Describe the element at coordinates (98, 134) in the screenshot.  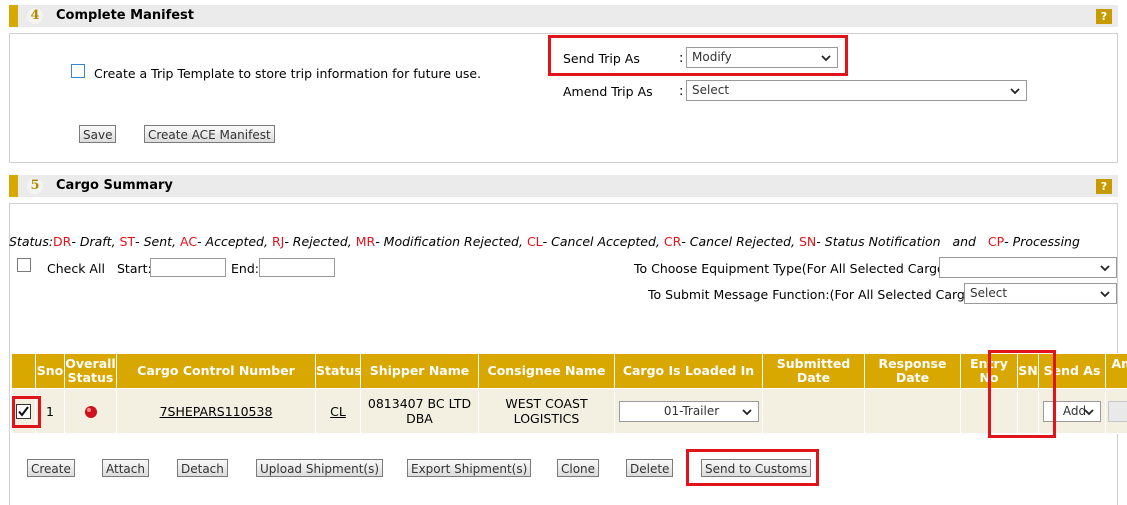
I see `save-button: Save` at that location.